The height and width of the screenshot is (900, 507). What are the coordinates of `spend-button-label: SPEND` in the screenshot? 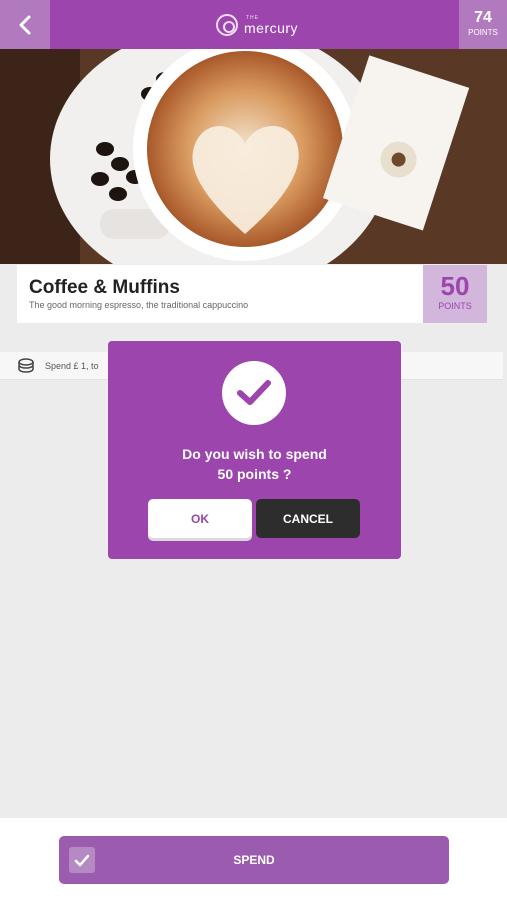 It's located at (254, 860).